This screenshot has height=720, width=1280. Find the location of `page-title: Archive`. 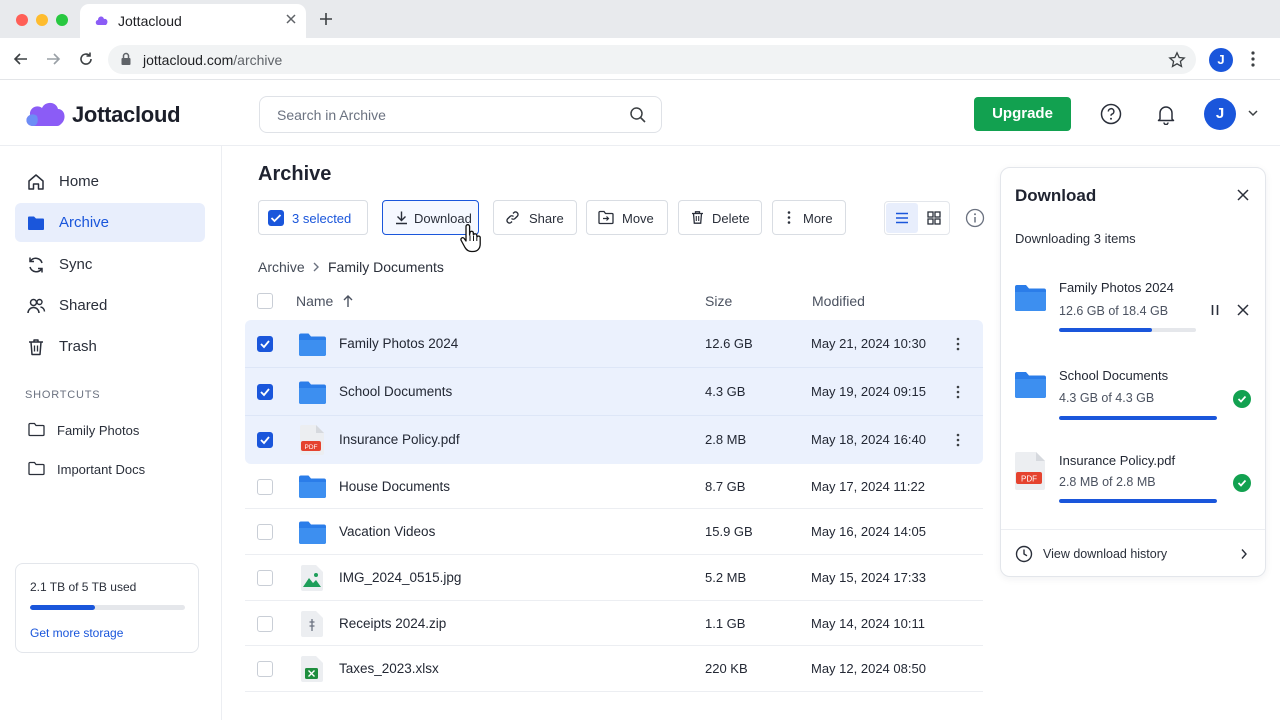

page-title: Archive is located at coordinates (295, 174).